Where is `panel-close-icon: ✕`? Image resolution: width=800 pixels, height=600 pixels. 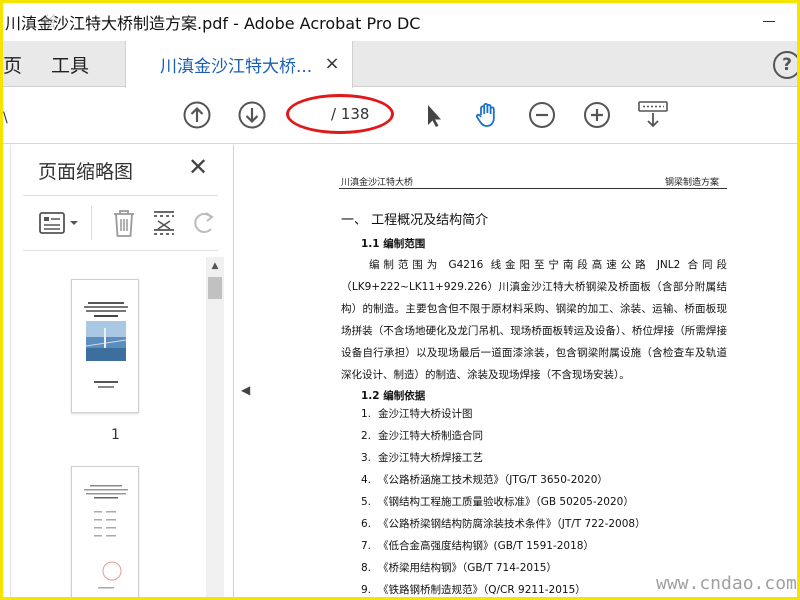 panel-close-icon: ✕ is located at coordinates (198, 167).